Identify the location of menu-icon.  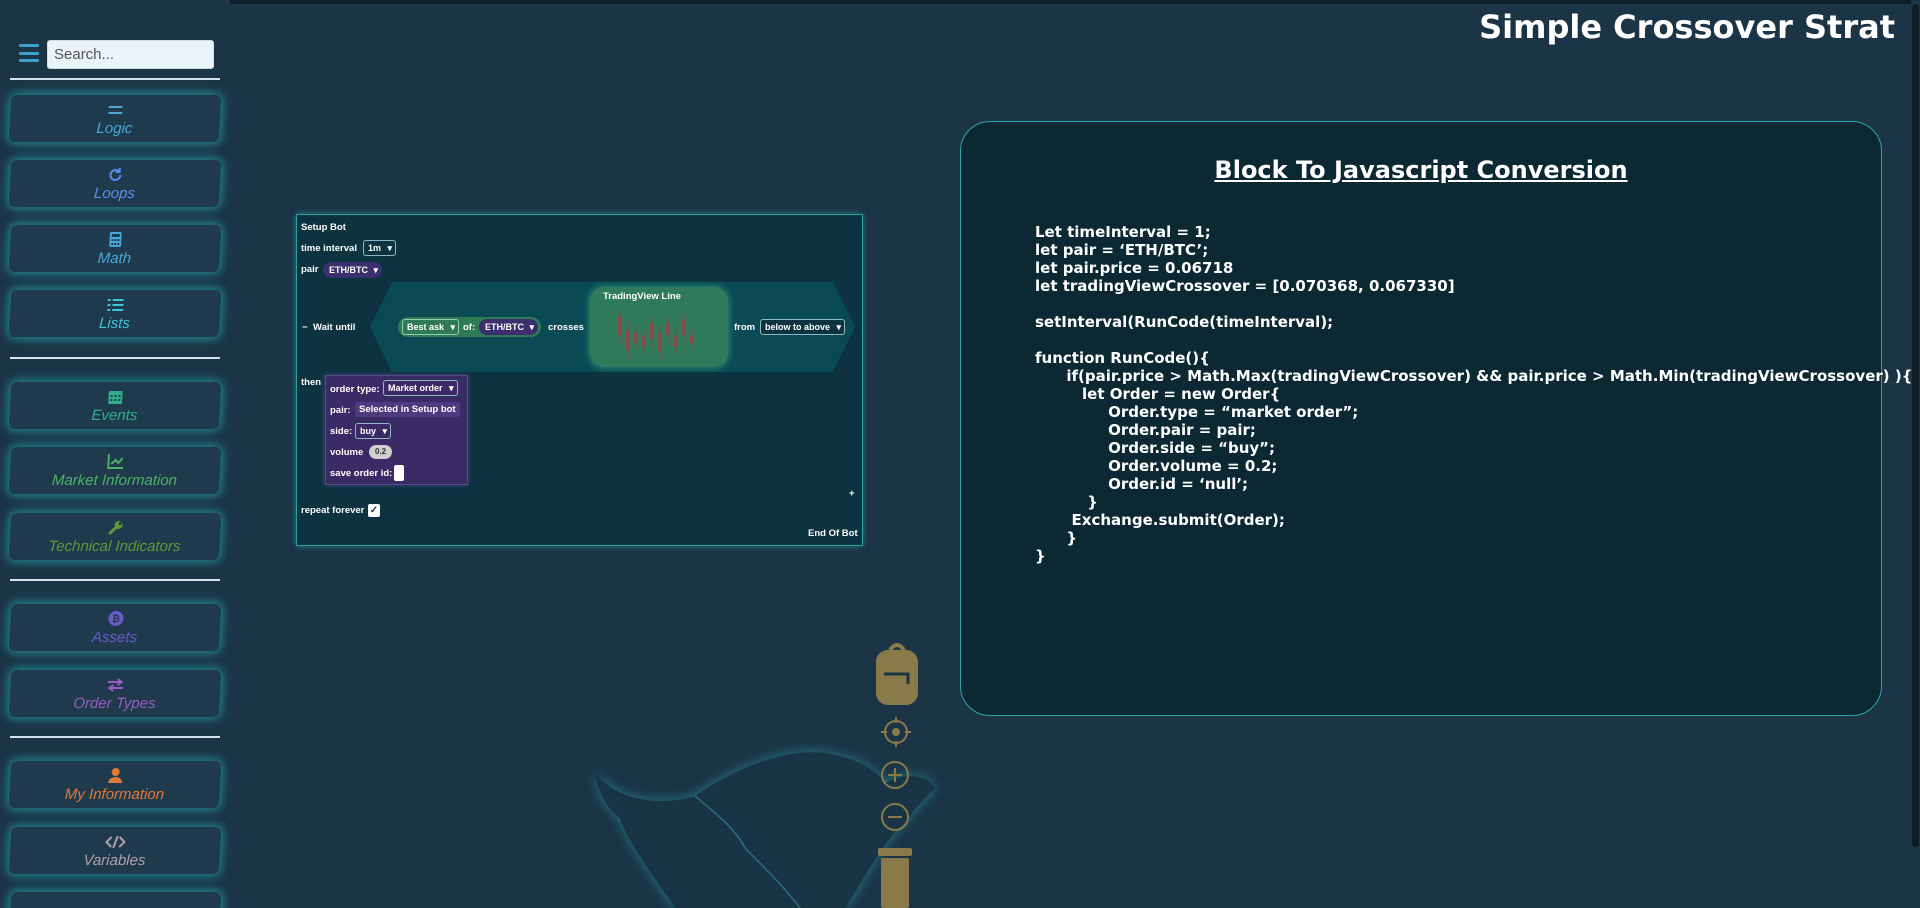
(29, 53).